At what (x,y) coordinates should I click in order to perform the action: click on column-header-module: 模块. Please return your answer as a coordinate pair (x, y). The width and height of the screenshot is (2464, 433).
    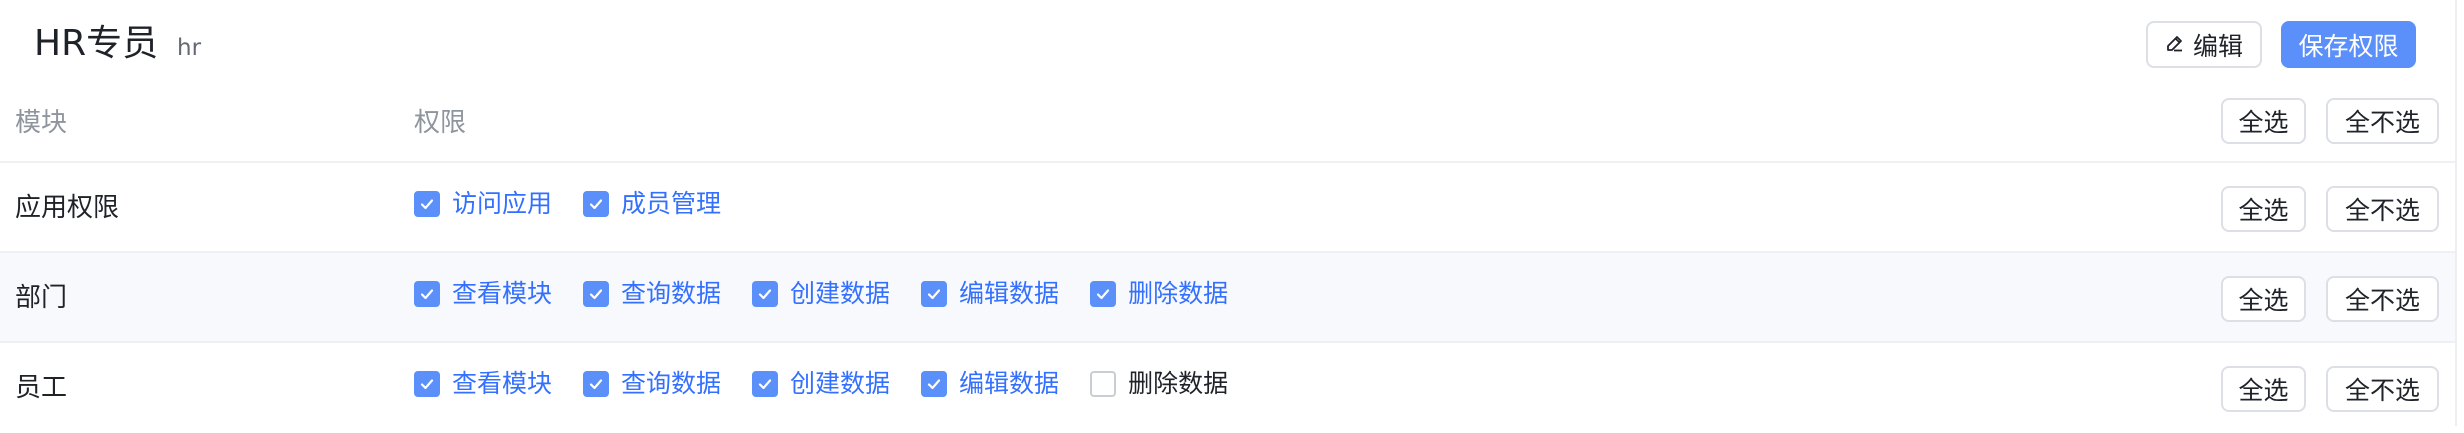
    Looking at the image, I should click on (41, 123).